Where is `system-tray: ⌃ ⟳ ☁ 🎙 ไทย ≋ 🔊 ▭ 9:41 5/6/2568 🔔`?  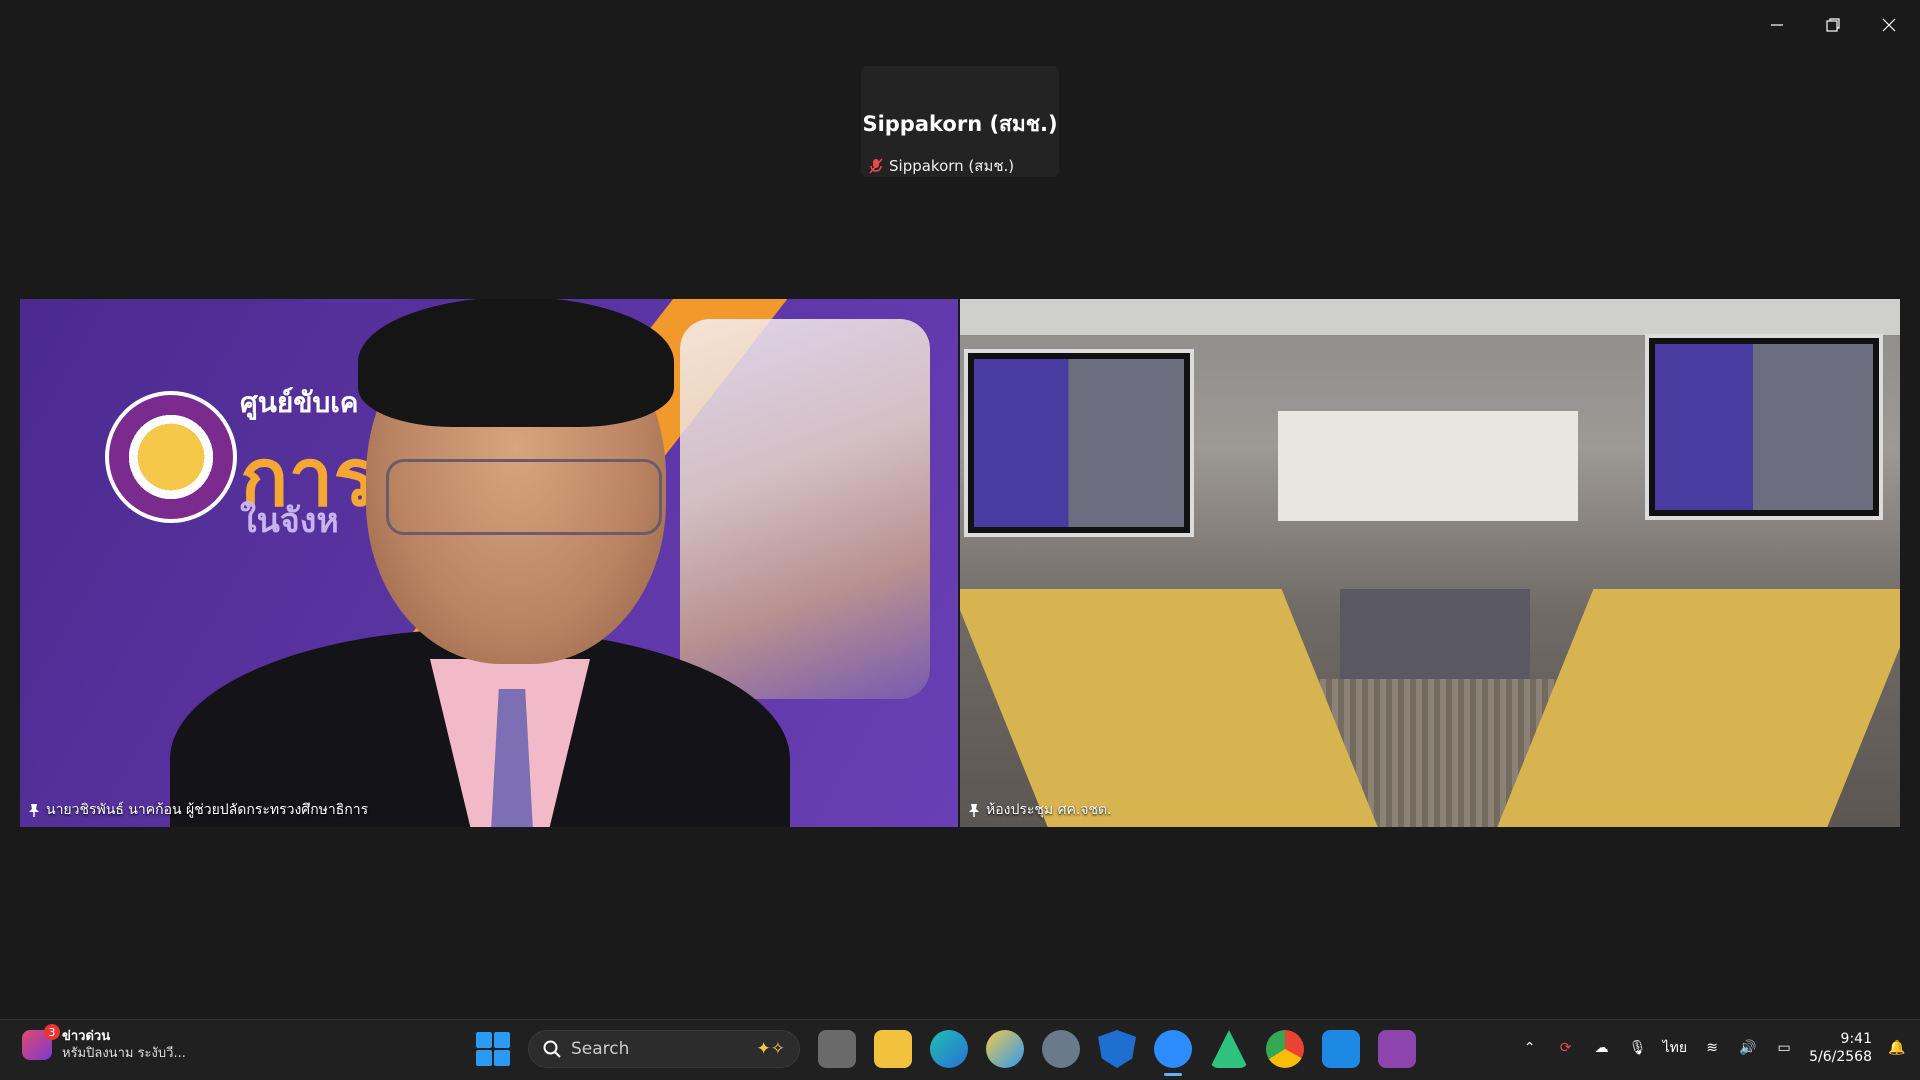
system-tray: ⌃ ⟳ ☁ 🎙 ไทย ≋ 🔊 ▭ 9:41 5/6/2568 🔔 is located at coordinates (1713, 1048).